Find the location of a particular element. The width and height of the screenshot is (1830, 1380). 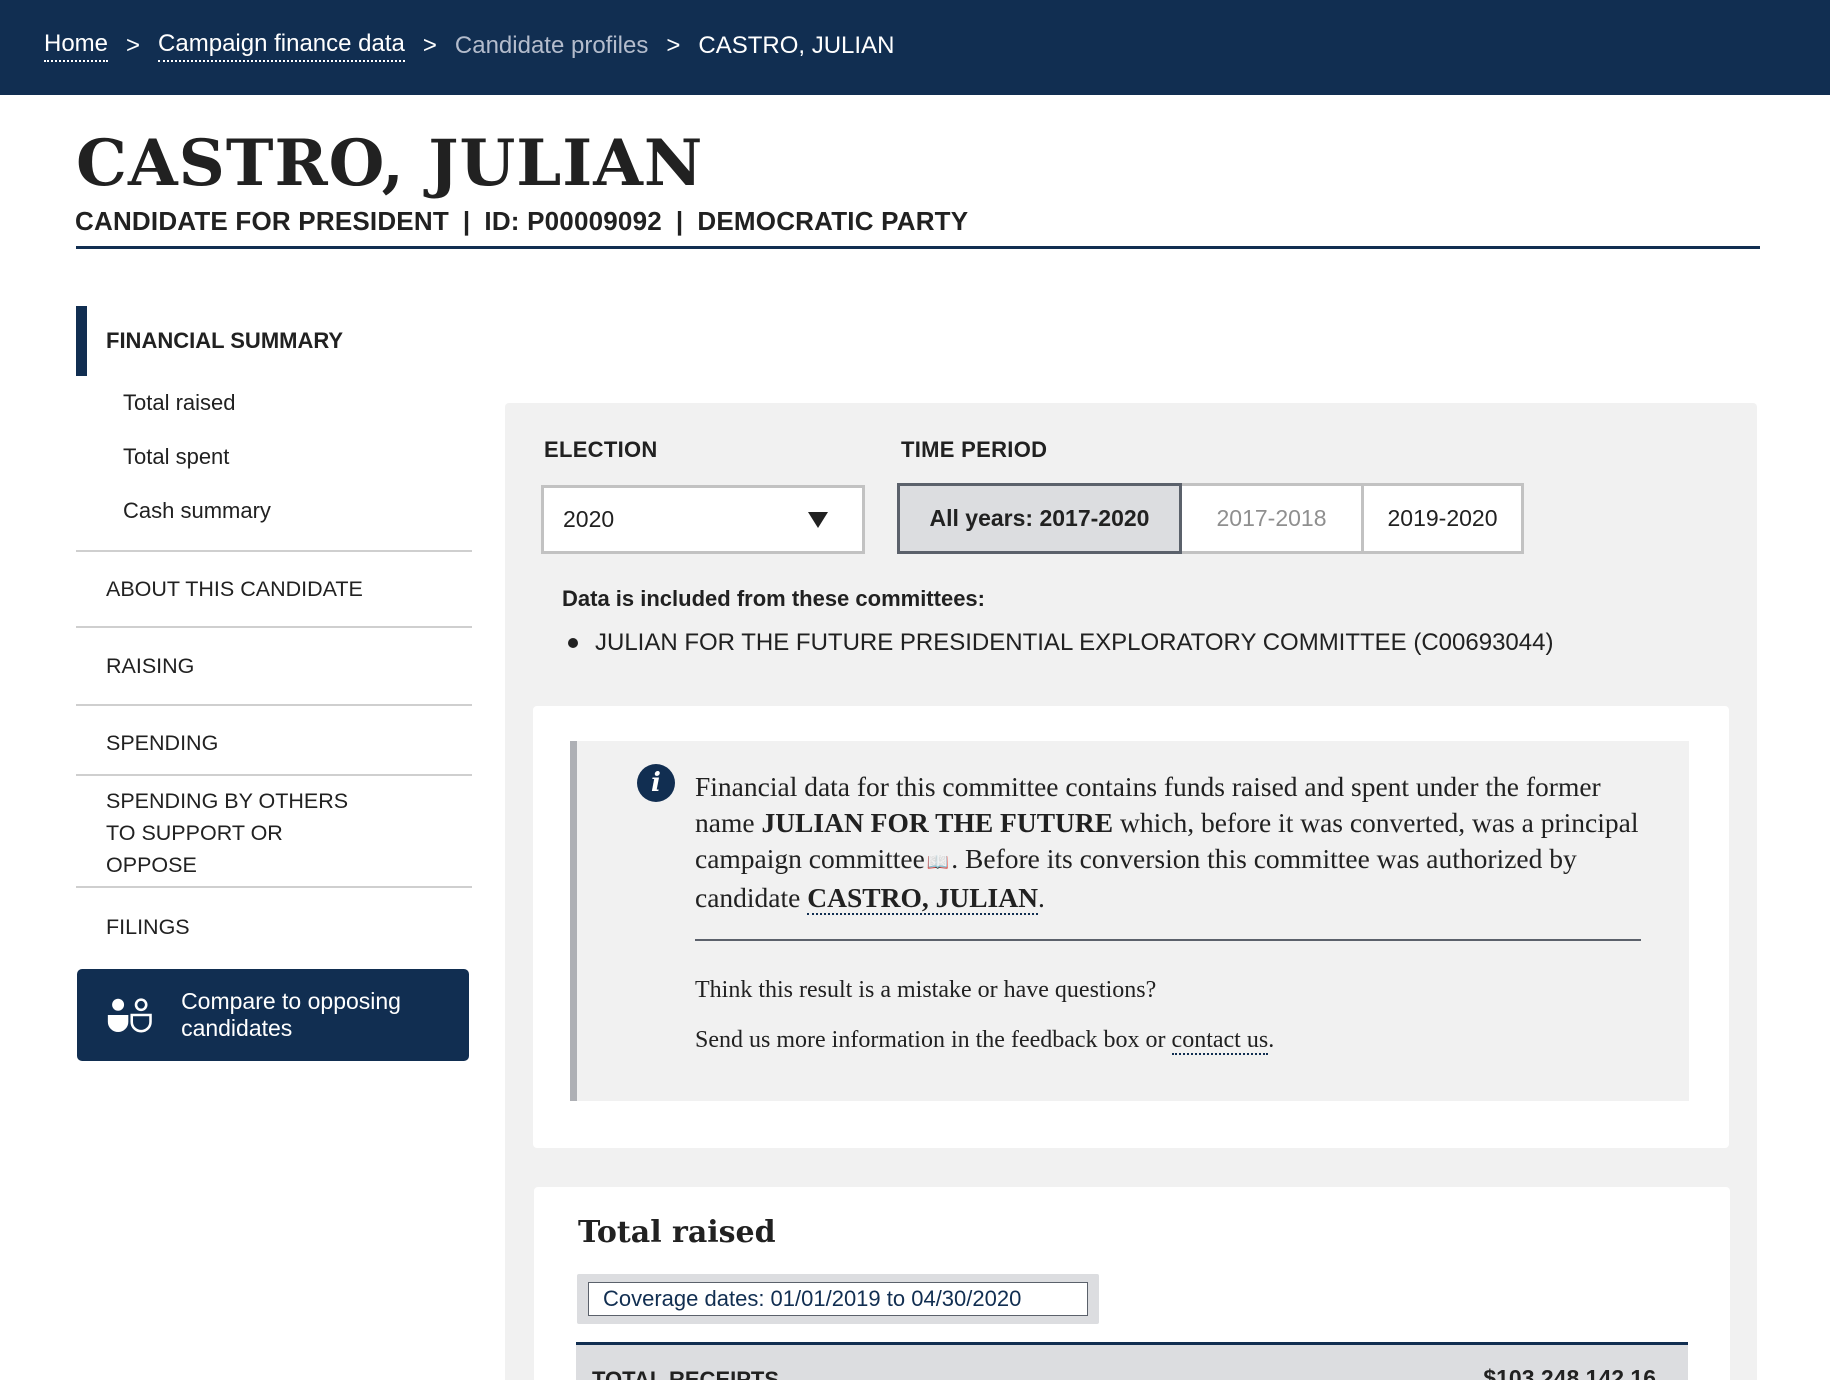

breadcrumb-campaign-link: Campaign finance data is located at coordinates (281, 46).